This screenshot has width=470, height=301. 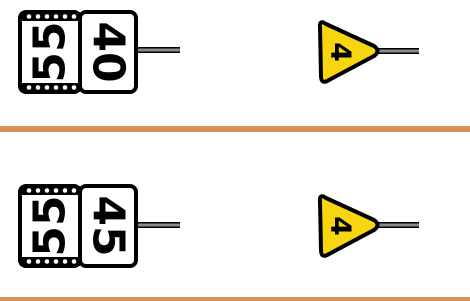 What do you see at coordinates (108, 225) in the screenshot?
I see `board-right-number: 45` at bounding box center [108, 225].